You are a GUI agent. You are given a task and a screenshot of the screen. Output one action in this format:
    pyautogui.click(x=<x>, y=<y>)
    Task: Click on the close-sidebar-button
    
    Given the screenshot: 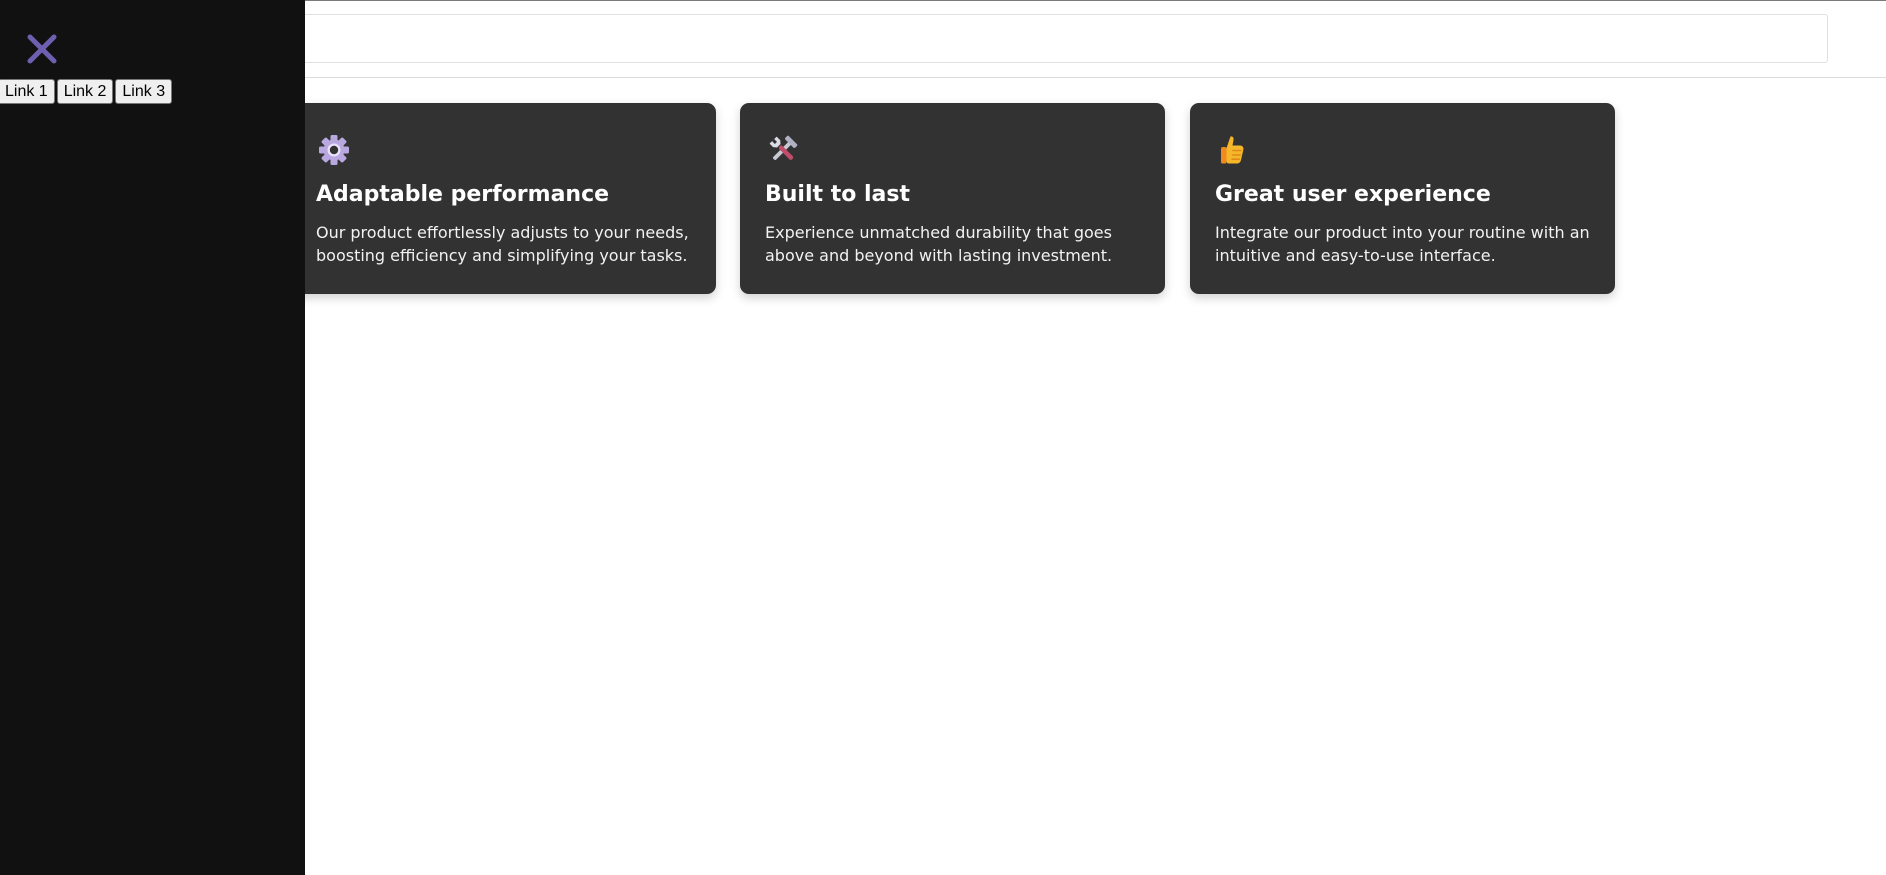 What is the action you would take?
    pyautogui.click(x=42, y=49)
    